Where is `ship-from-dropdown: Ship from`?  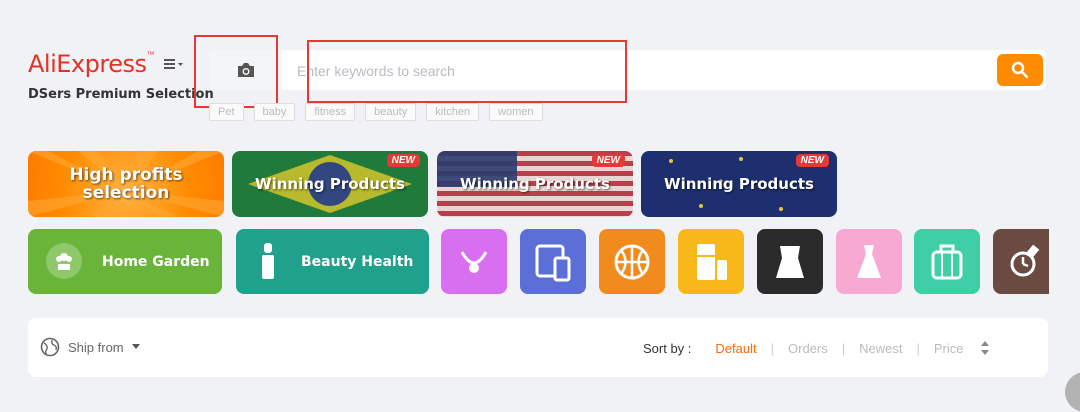 ship-from-dropdown: Ship from is located at coordinates (90, 347).